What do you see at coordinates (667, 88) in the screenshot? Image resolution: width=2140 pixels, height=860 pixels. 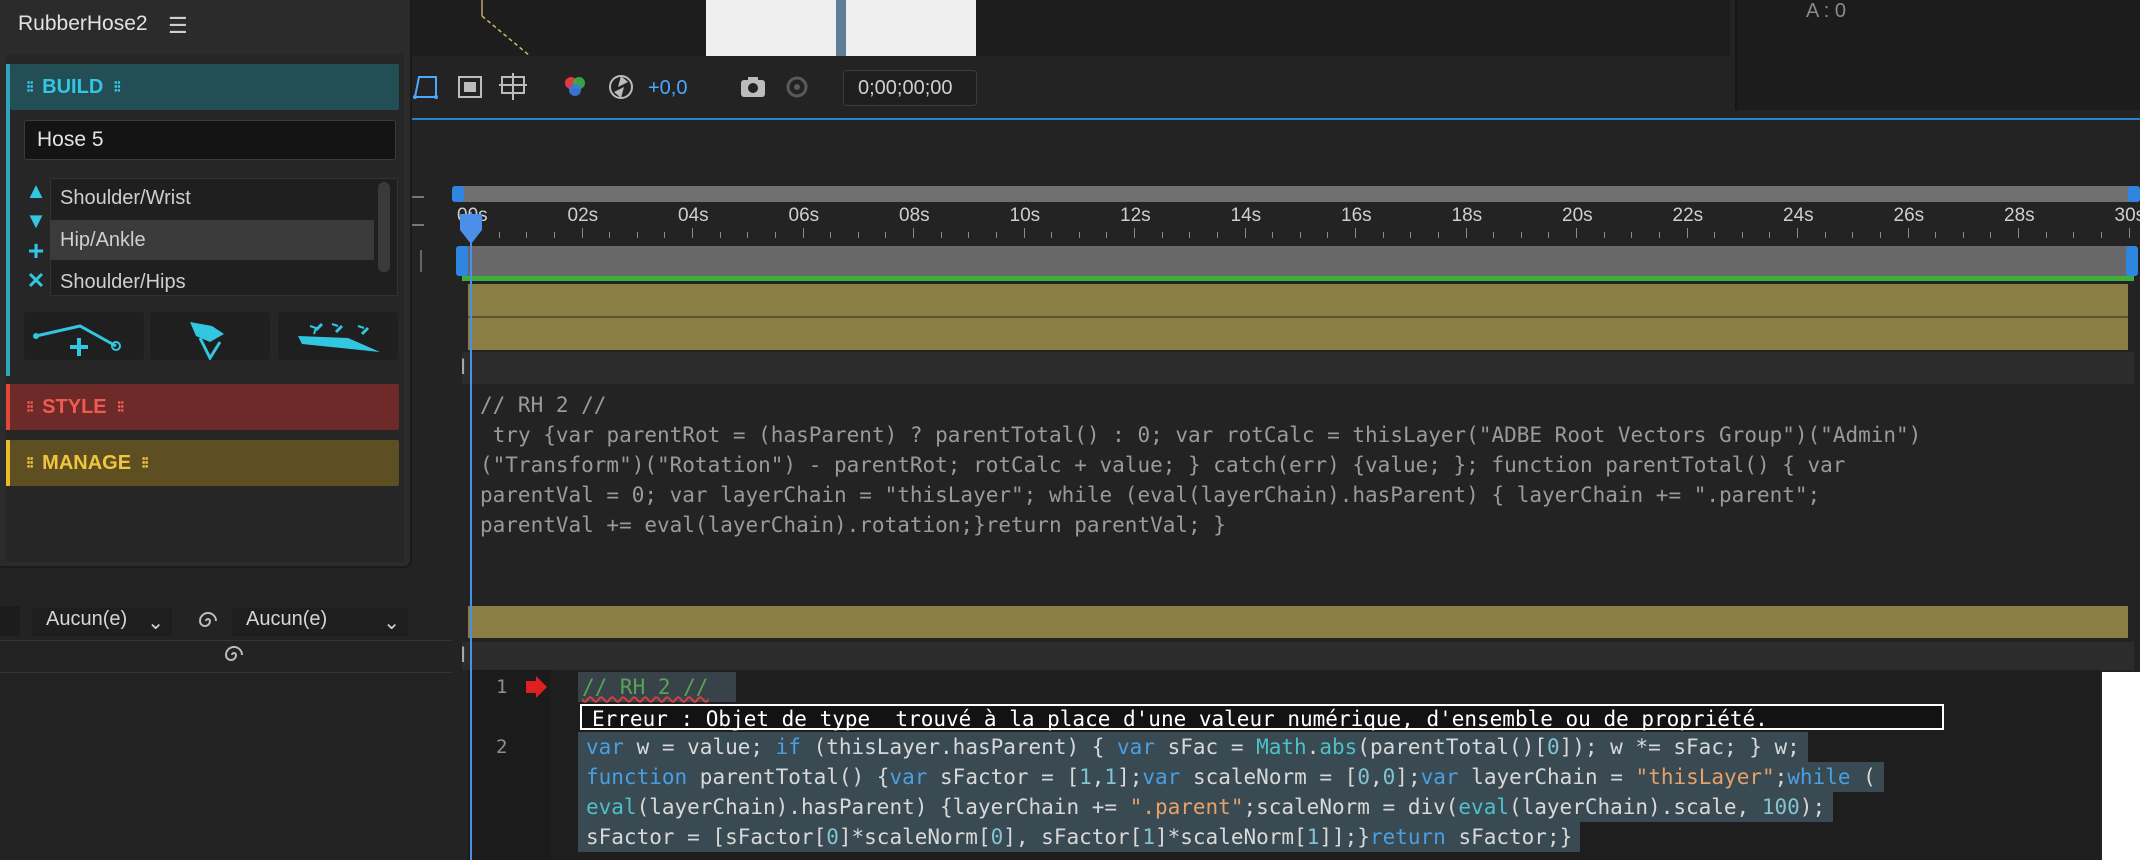 I see `exposure-value: +0,0` at bounding box center [667, 88].